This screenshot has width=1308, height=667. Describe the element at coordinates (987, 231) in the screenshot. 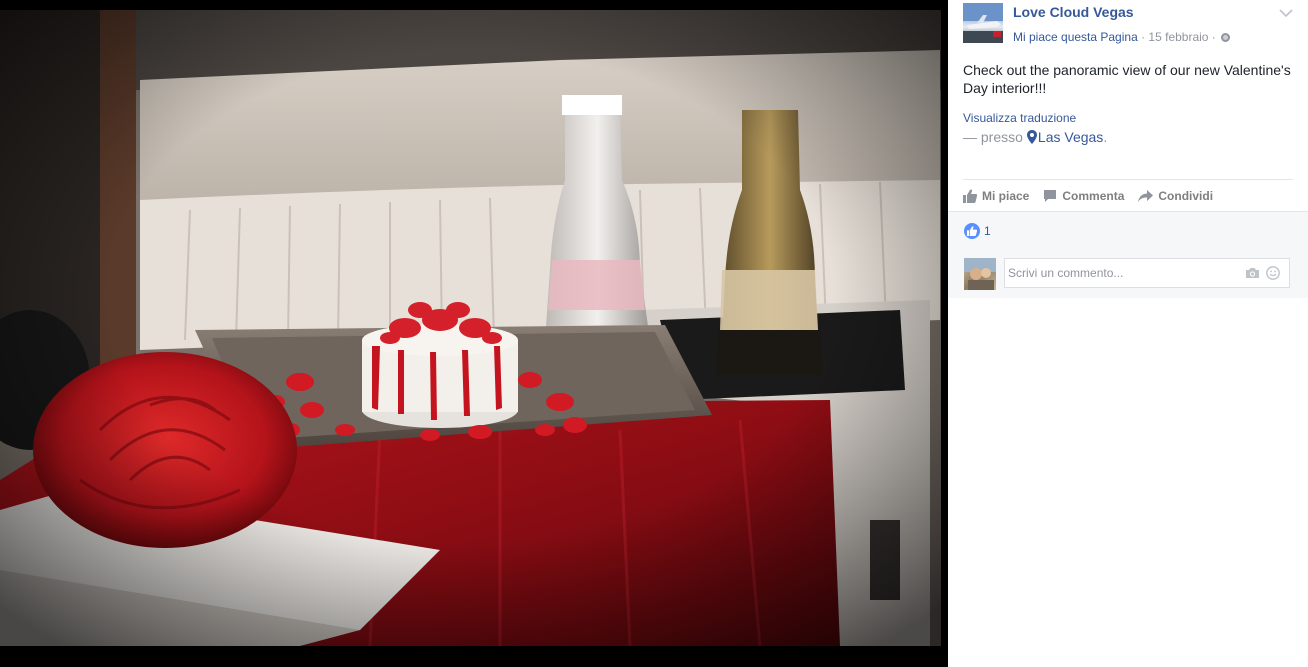

I see `reaction-count: 1` at that location.